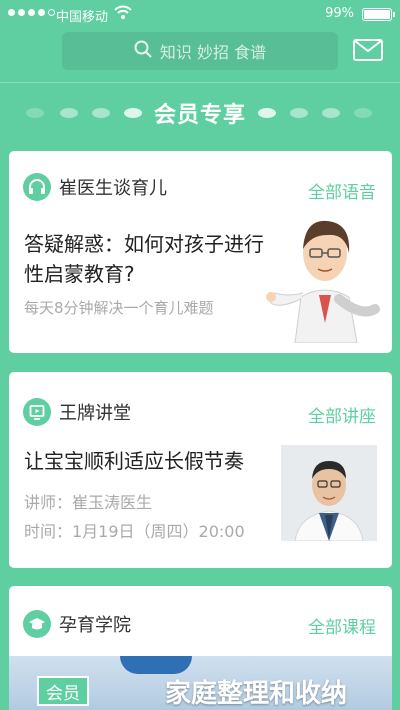  I want to click on course-title: 家庭整理和收纳, so click(256, 694).